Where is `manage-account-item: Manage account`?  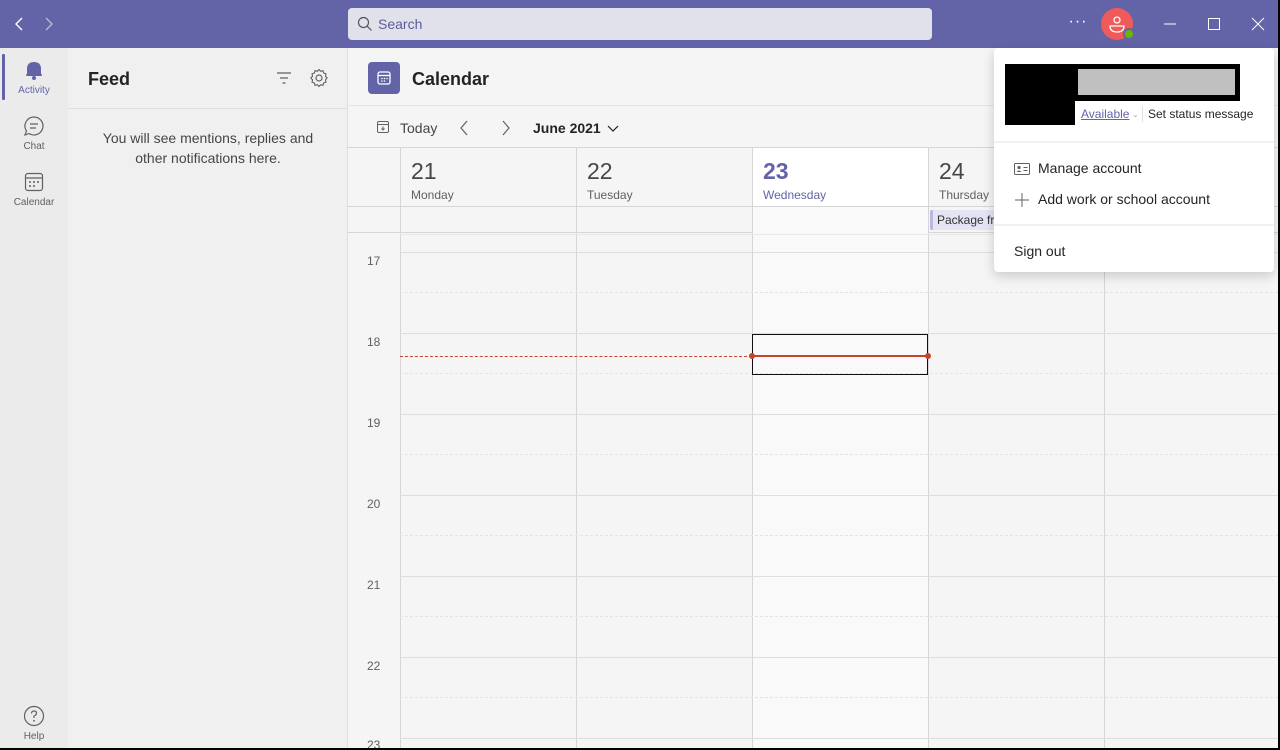 manage-account-item: Manage account is located at coordinates (1134, 169).